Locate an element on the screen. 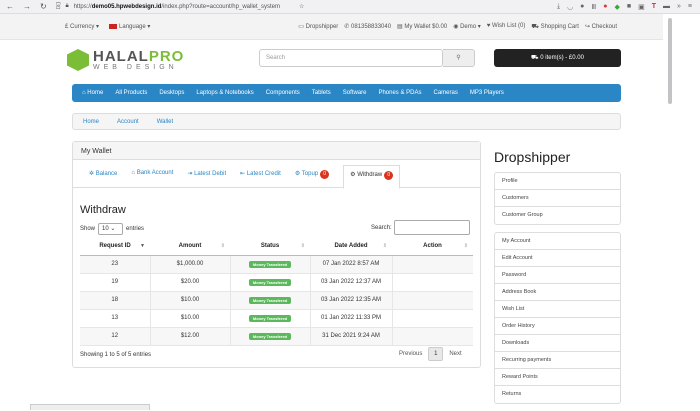 Image resolution: width=700 pixels, height=411 pixels. search-icon: ⚲ is located at coordinates (458, 58).